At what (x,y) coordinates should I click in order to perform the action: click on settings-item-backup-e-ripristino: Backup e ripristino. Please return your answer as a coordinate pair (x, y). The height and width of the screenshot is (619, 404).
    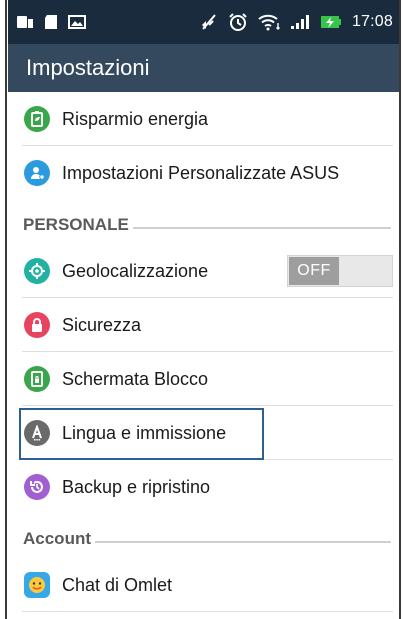
    Looking at the image, I should click on (203, 487).